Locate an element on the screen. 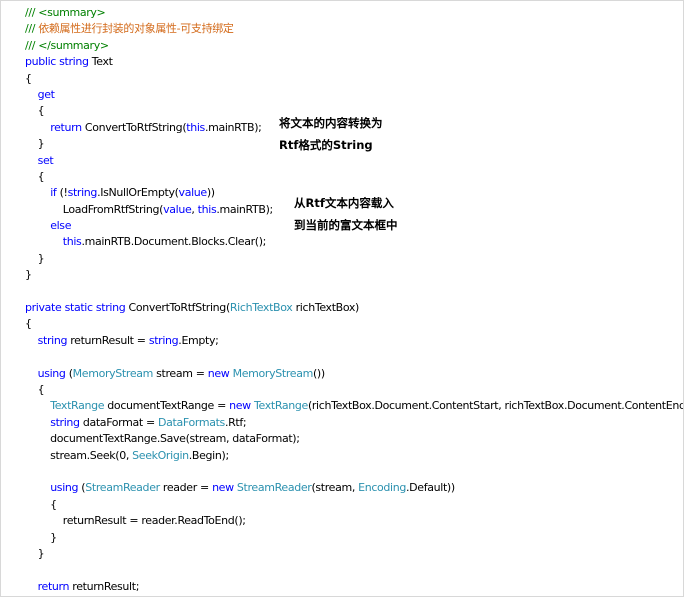 This screenshot has width=684, height=597. code-token: Encoding is located at coordinates (382, 488).